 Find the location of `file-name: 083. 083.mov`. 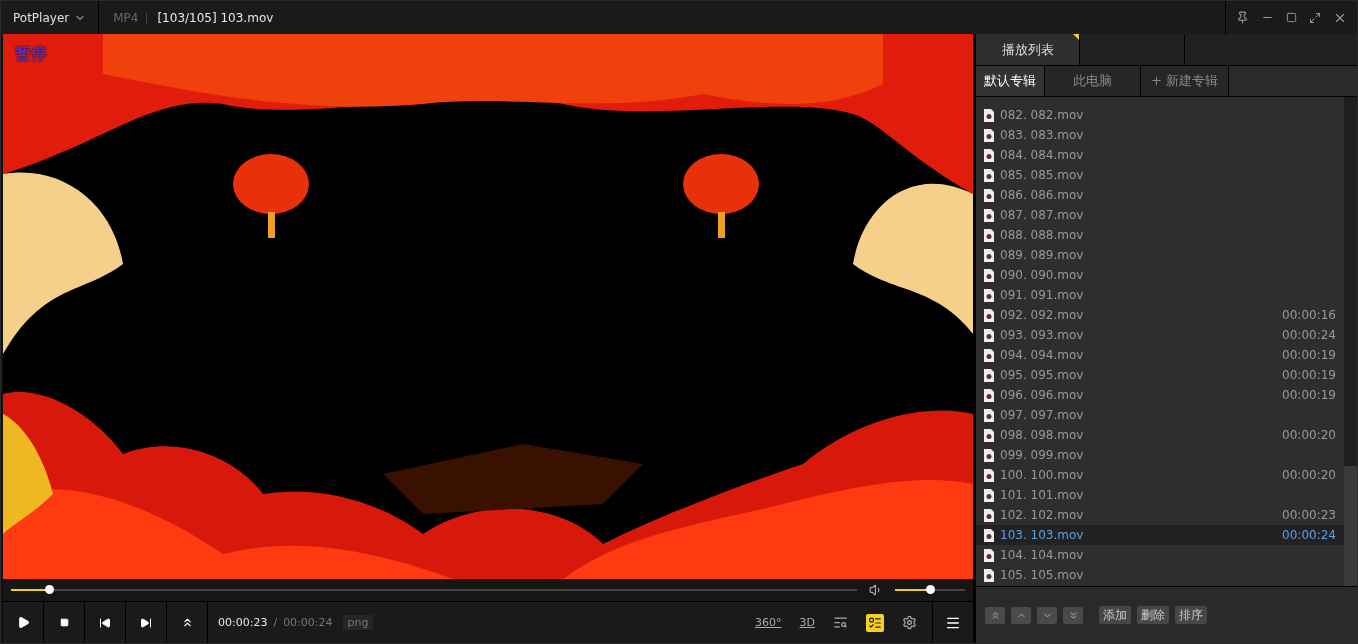

file-name: 083. 083.mov is located at coordinates (1042, 135).